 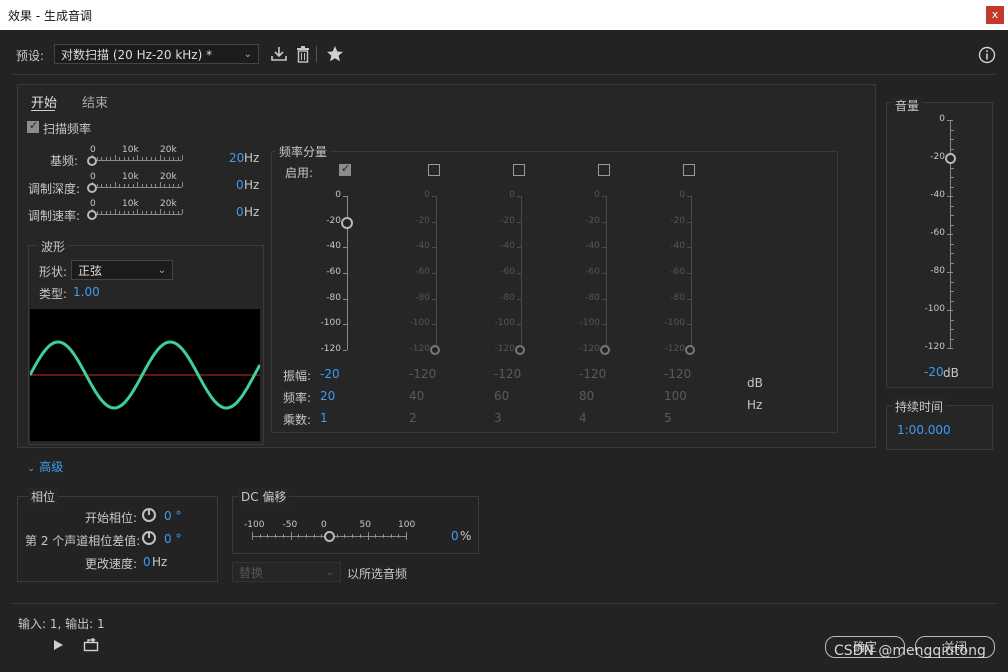 What do you see at coordinates (33, 126) in the screenshot?
I see `sweep-checkbox` at bounding box center [33, 126].